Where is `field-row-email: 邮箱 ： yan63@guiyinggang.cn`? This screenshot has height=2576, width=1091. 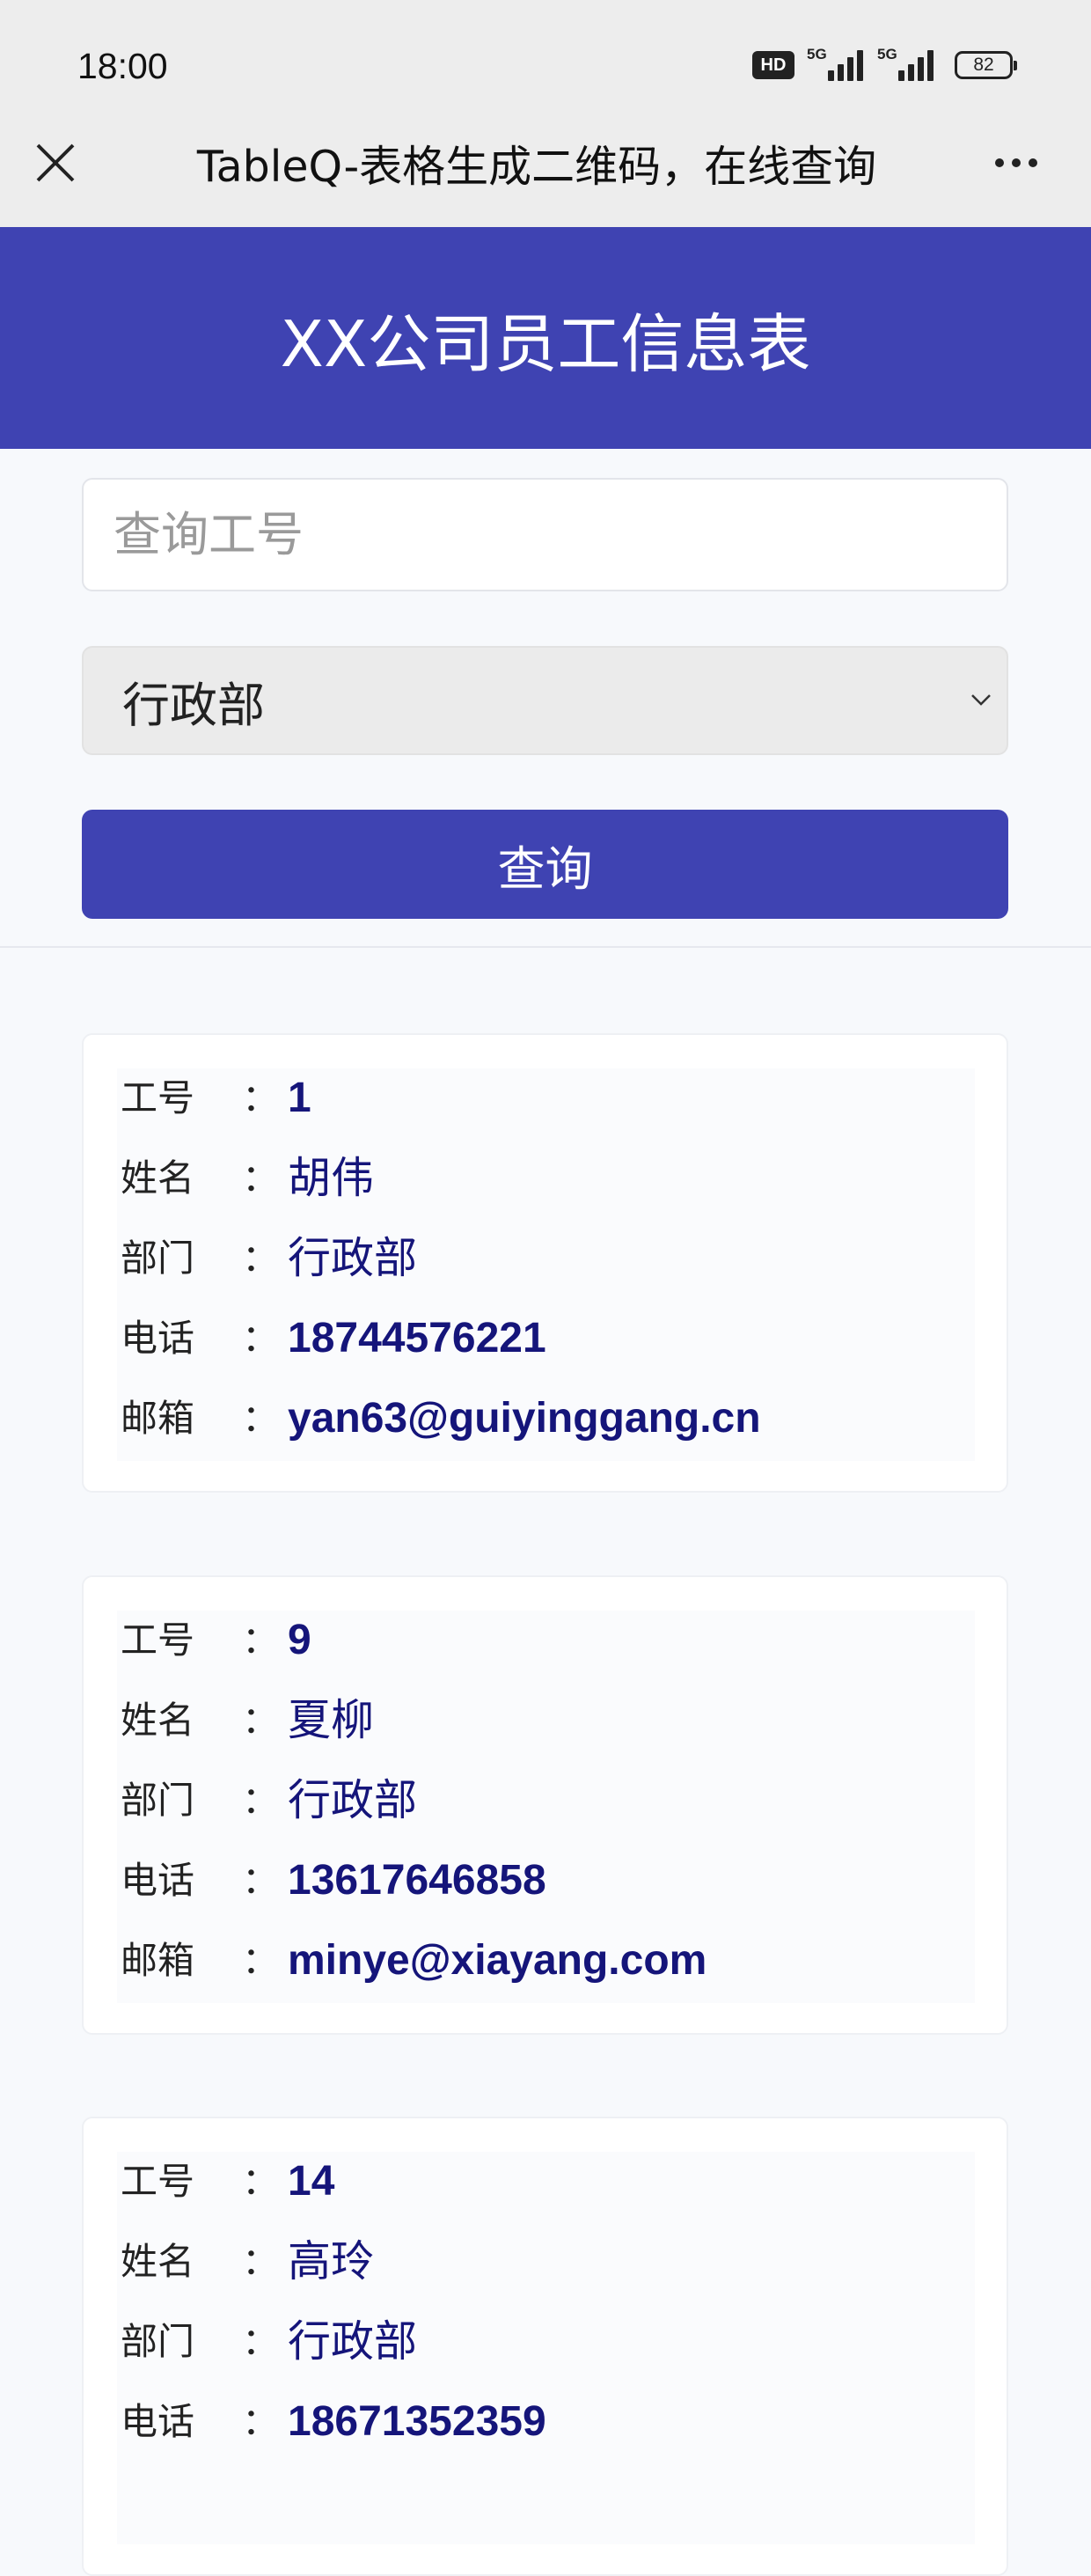
field-row-email: 邮箱 ： yan63@guiyinggang.cn is located at coordinates (546, 1418).